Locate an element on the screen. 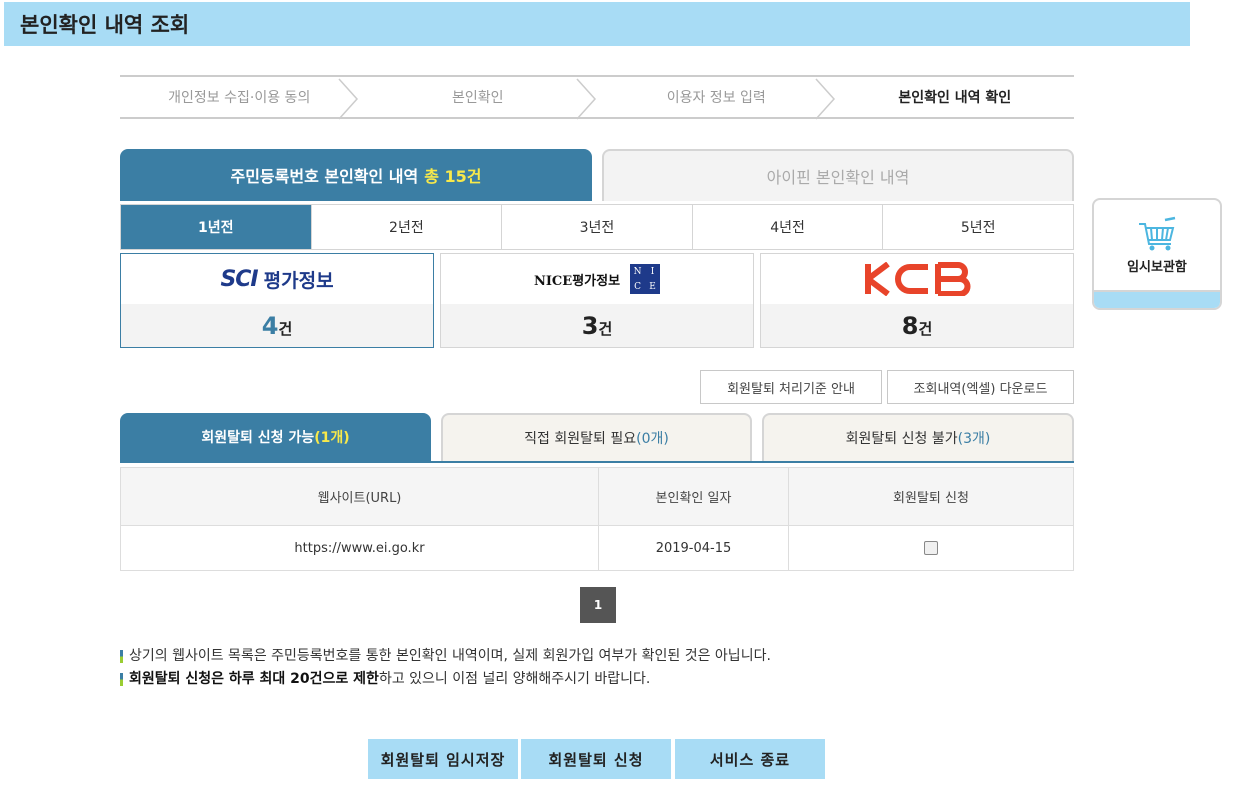 Image resolution: width=1239 pixels, height=812 pixels. step-label: 이용자 정보 입력 is located at coordinates (716, 98).